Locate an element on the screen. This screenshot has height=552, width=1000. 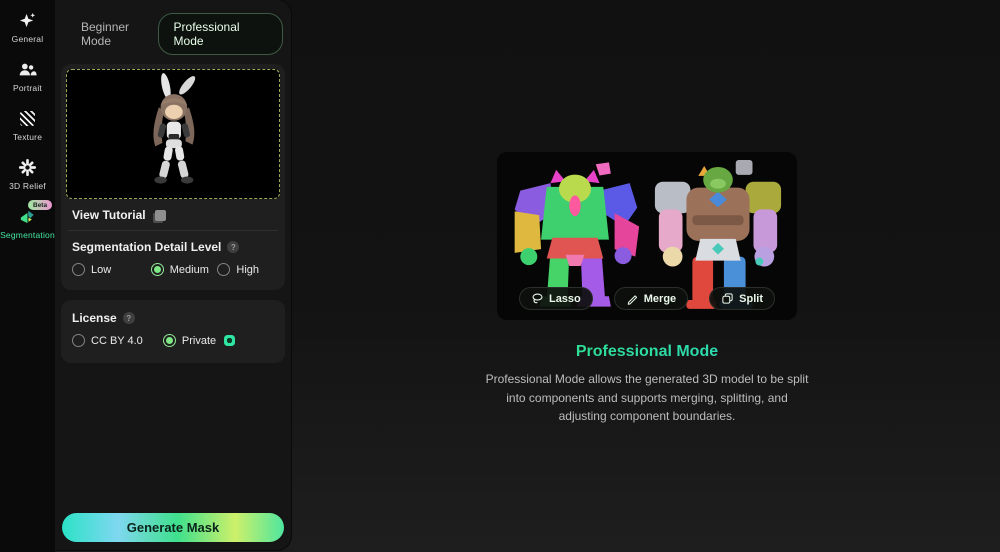
showcase-title: Professional Mode is located at coordinates (647, 352).